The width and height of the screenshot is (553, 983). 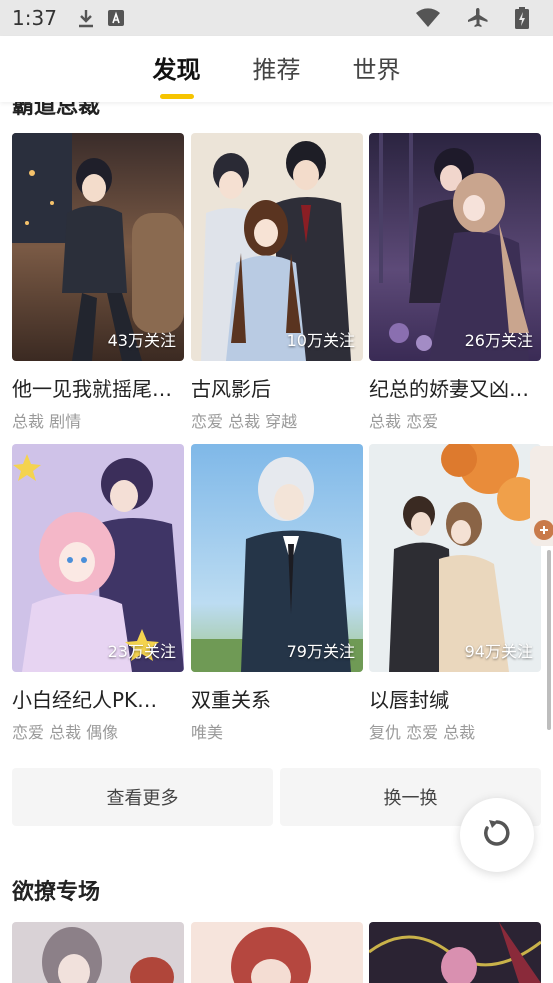 I want to click on comic-tags: 总裁 剧情, so click(x=47, y=421).